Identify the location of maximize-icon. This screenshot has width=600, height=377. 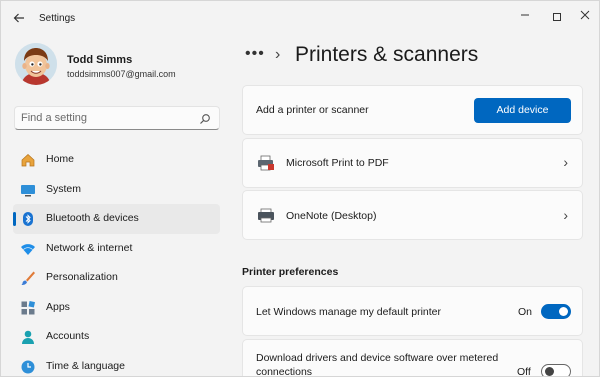
(557, 17).